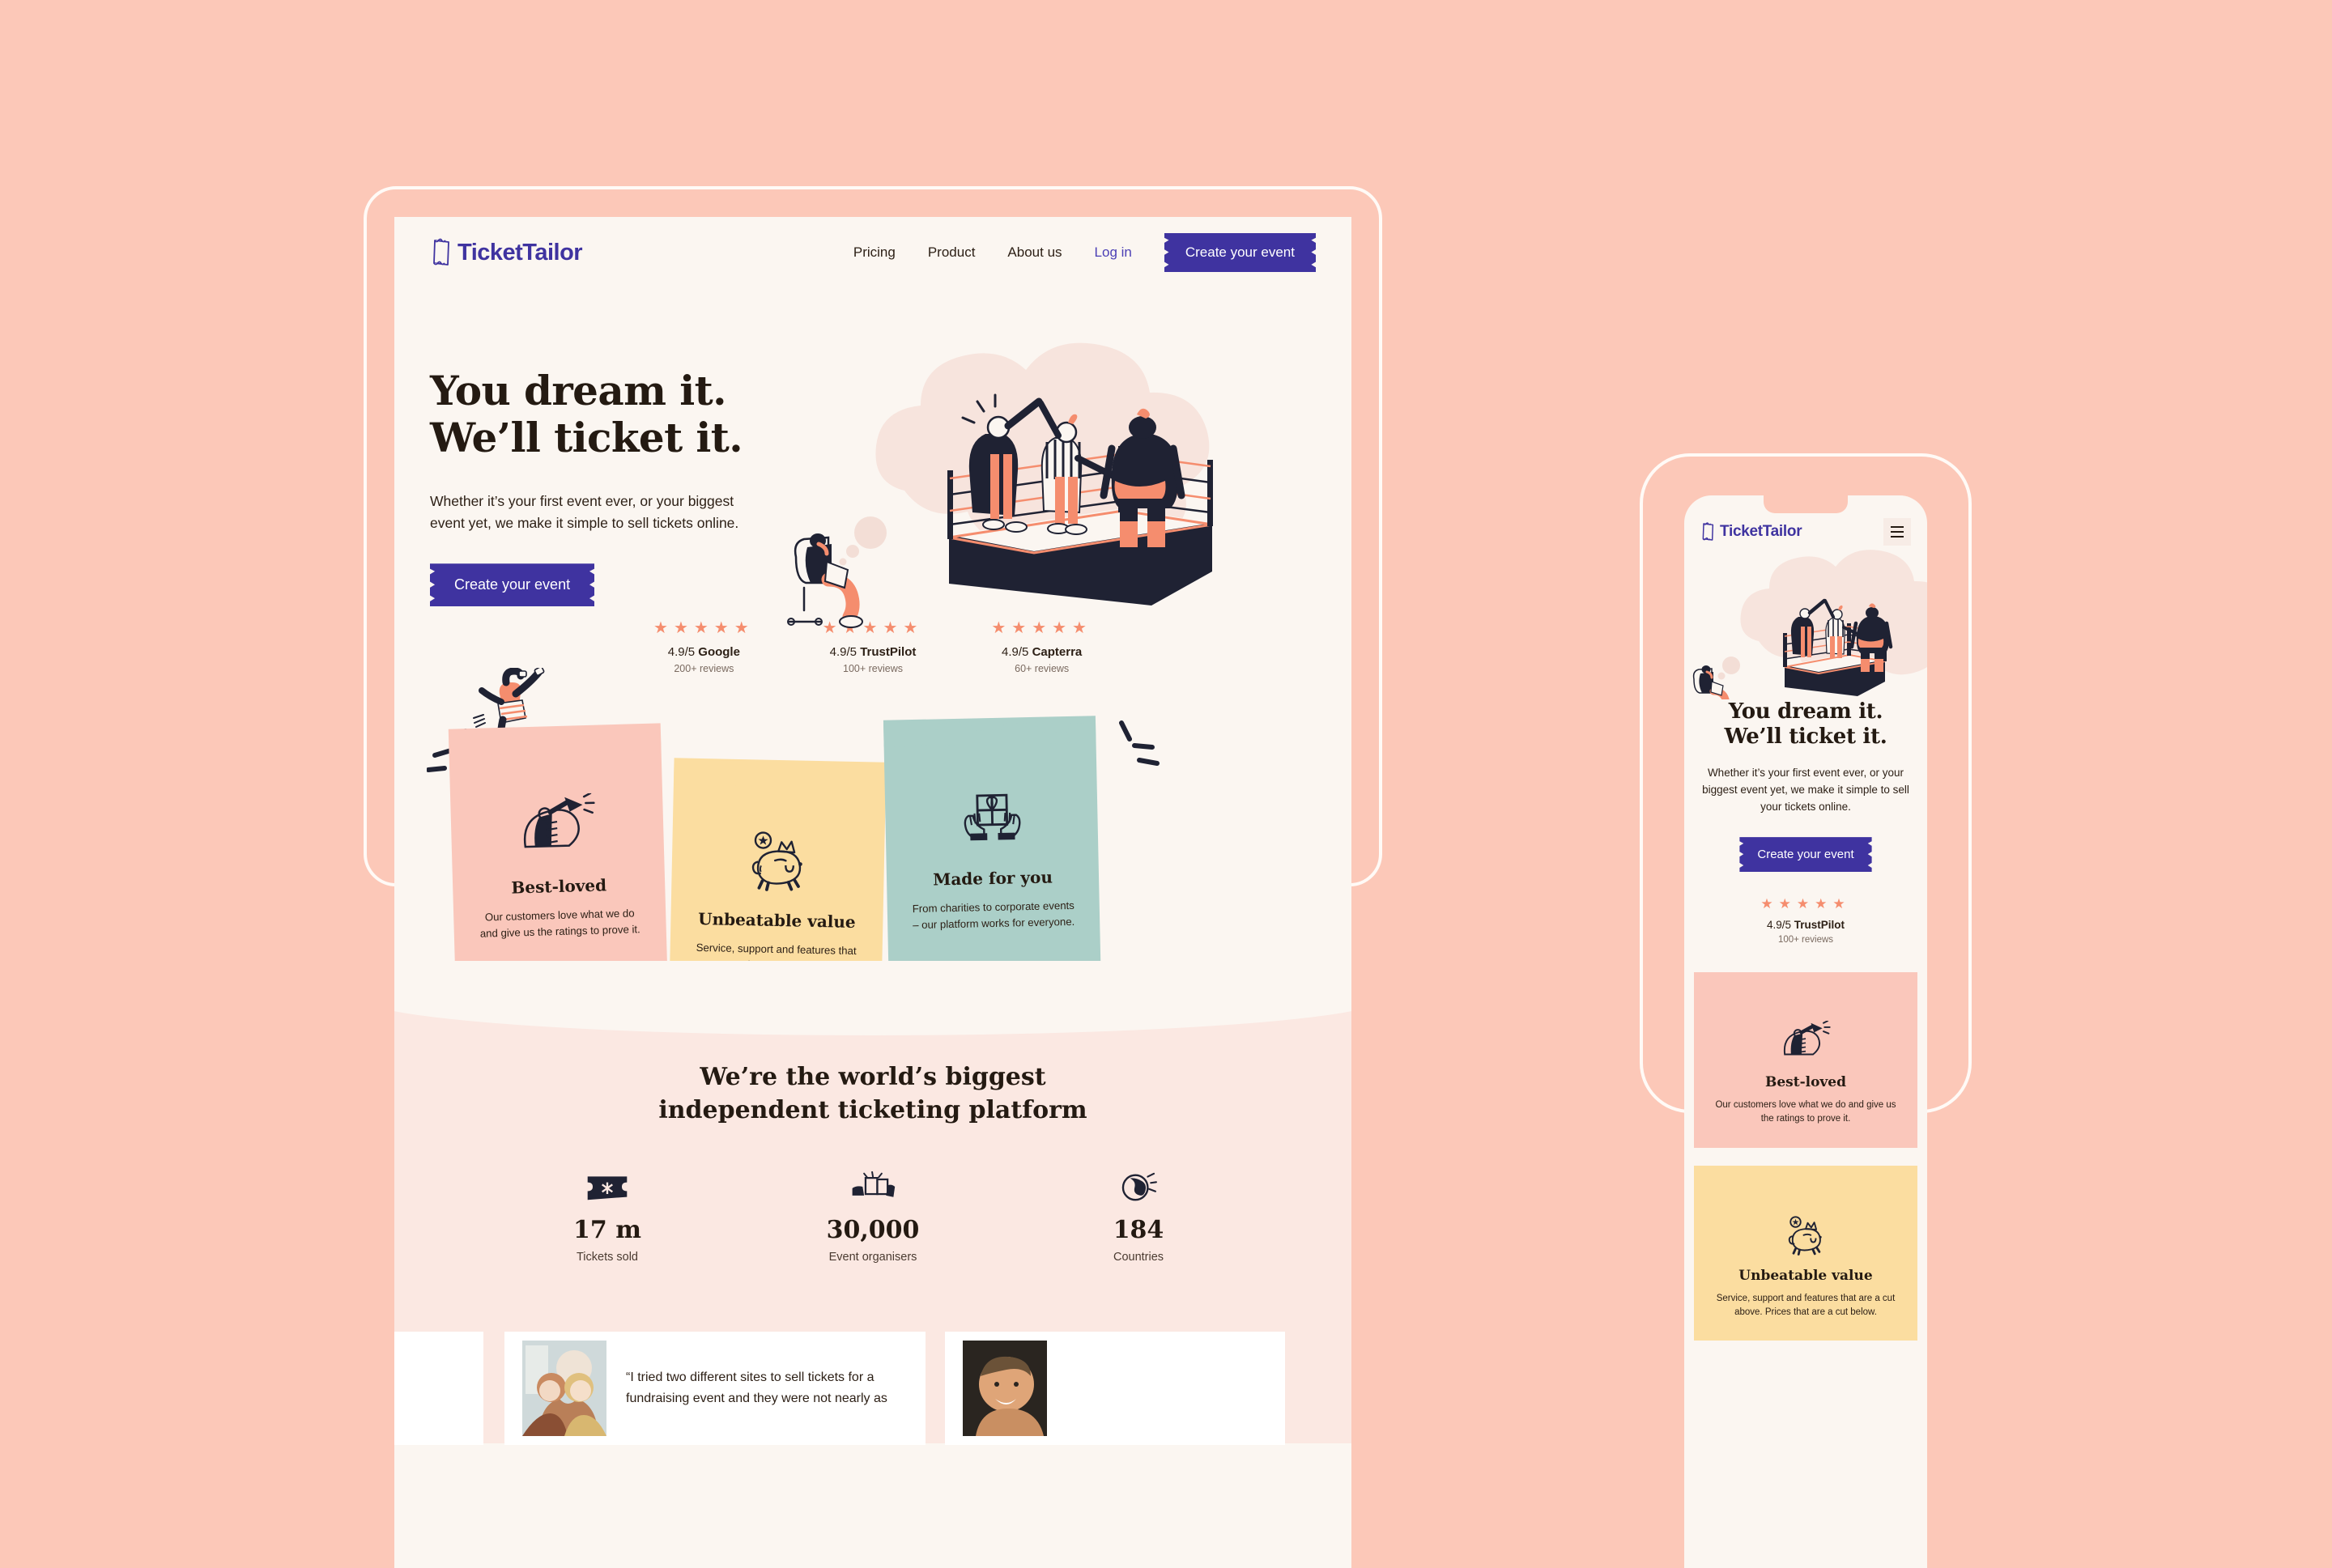 This screenshot has height=1568, width=2332. I want to click on rating-review-count: 60+ reviews, so click(1042, 669).